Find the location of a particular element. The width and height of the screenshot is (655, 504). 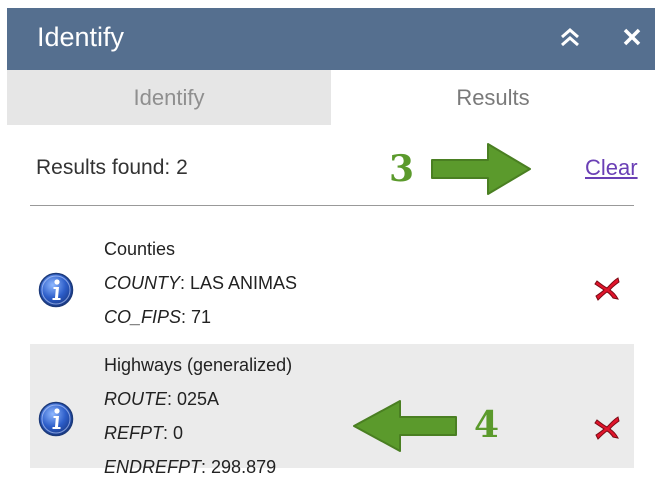

clear-link: Clear is located at coordinates (611, 168).